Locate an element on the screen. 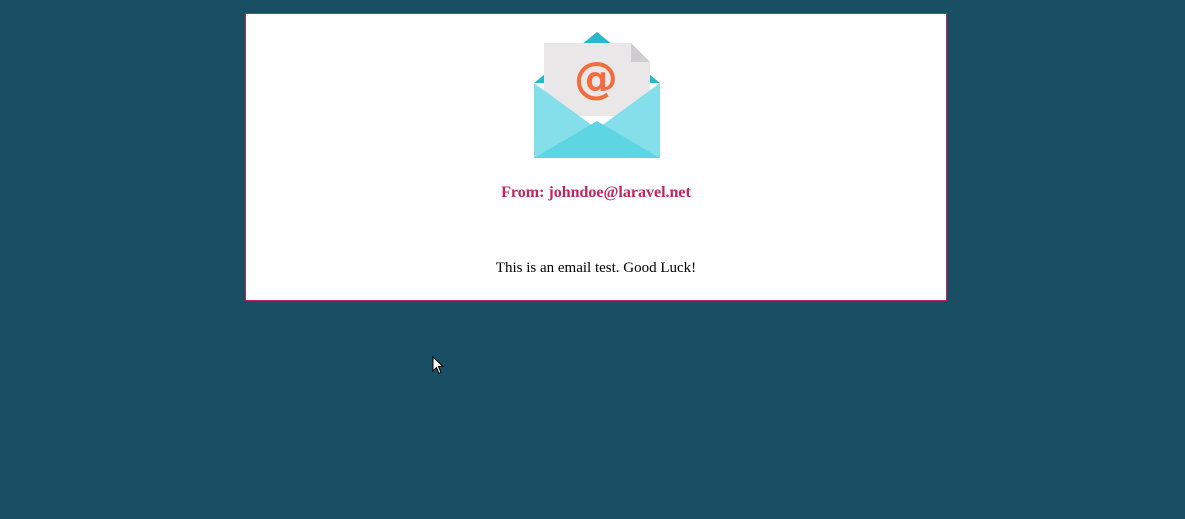 Image resolution: width=1185 pixels, height=519 pixels. email-message: This is an email test. Good Luck! is located at coordinates (596, 268).